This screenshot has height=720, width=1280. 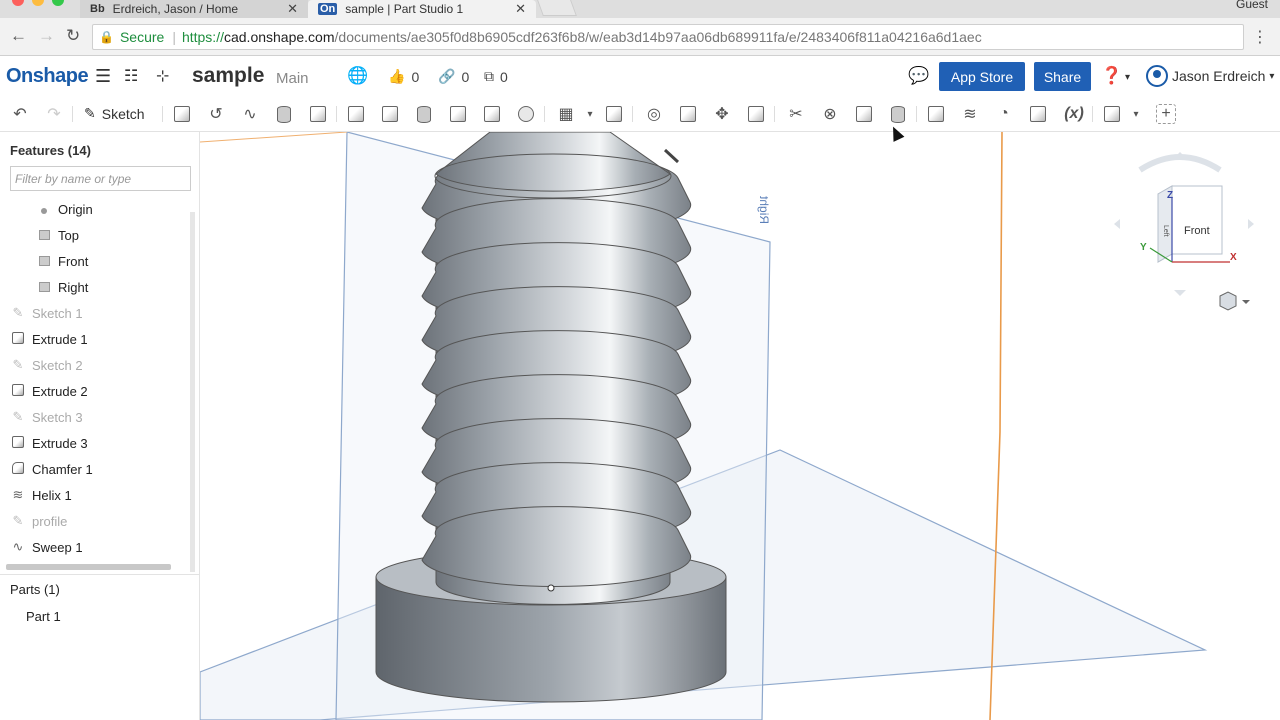 What do you see at coordinates (50, 150) in the screenshot?
I see `features-heading: Features (14)` at bounding box center [50, 150].